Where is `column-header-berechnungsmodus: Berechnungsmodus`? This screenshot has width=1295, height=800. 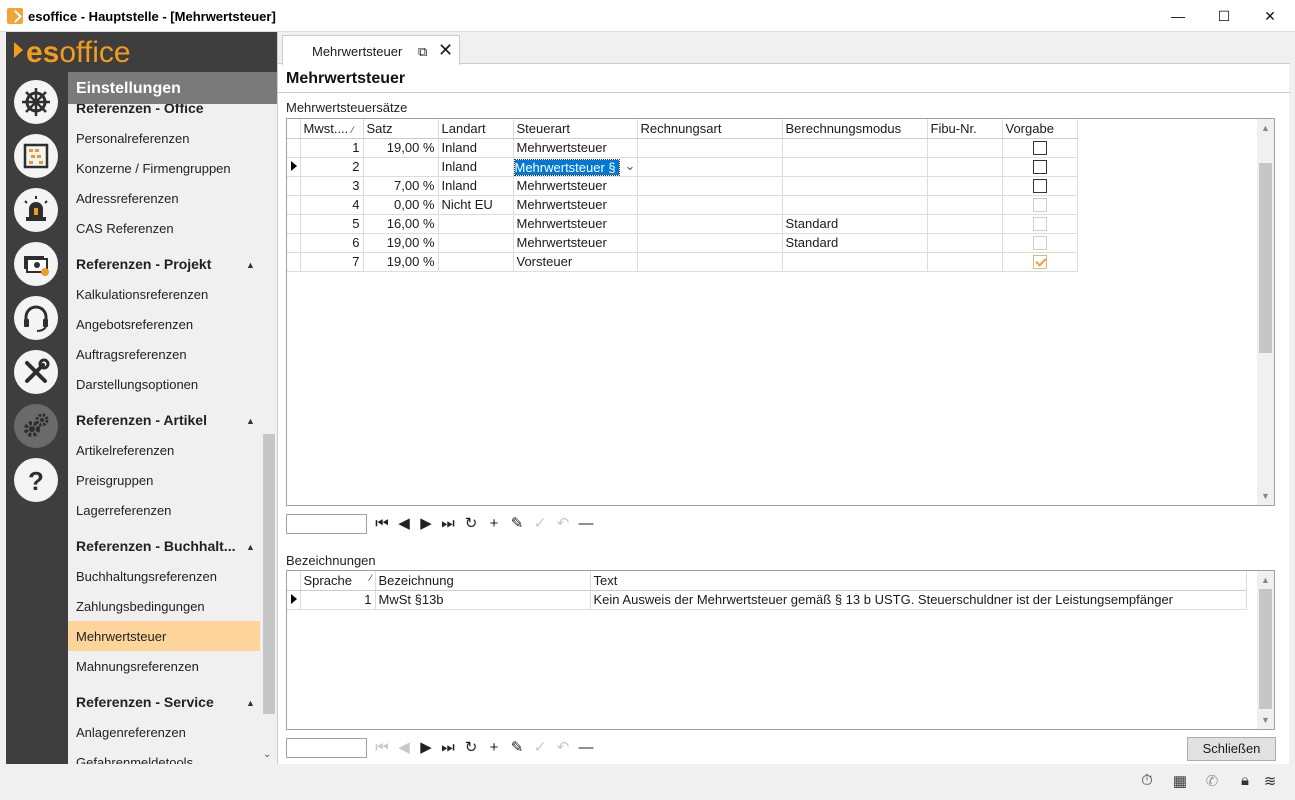 column-header-berechnungsmodus: Berechnungsmodus is located at coordinates (855, 129).